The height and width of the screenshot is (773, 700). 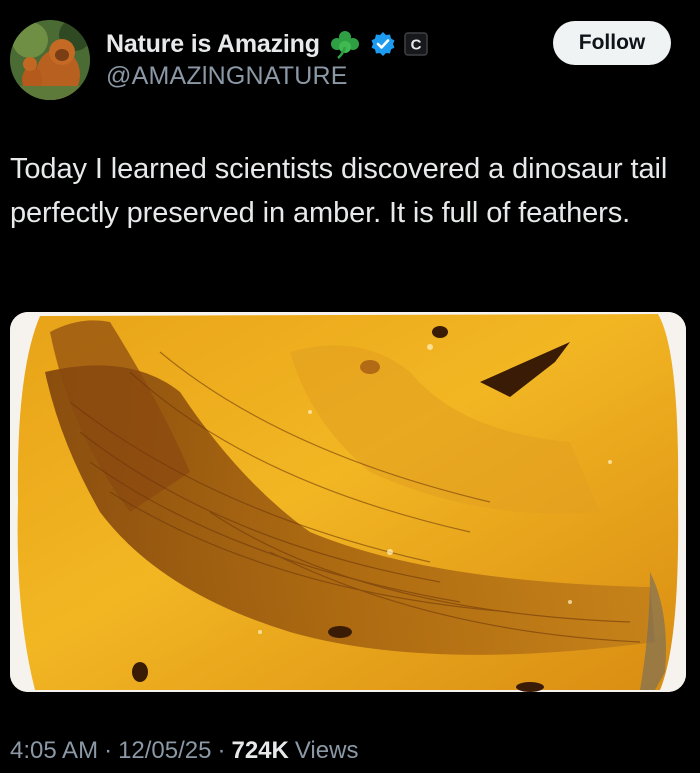 What do you see at coordinates (344, 45) in the screenshot?
I see `shamrock-icon` at bounding box center [344, 45].